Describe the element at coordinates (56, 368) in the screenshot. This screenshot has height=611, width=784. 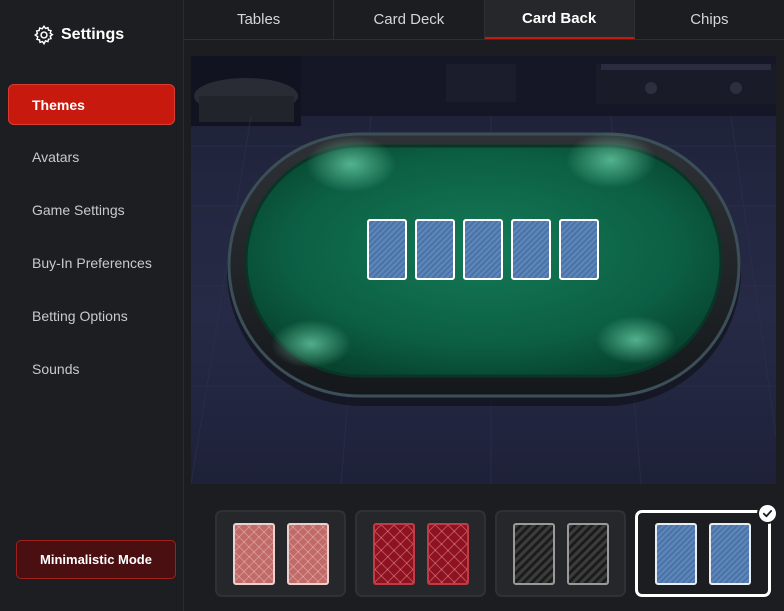
I see `sidebar-item-label: Sounds` at that location.